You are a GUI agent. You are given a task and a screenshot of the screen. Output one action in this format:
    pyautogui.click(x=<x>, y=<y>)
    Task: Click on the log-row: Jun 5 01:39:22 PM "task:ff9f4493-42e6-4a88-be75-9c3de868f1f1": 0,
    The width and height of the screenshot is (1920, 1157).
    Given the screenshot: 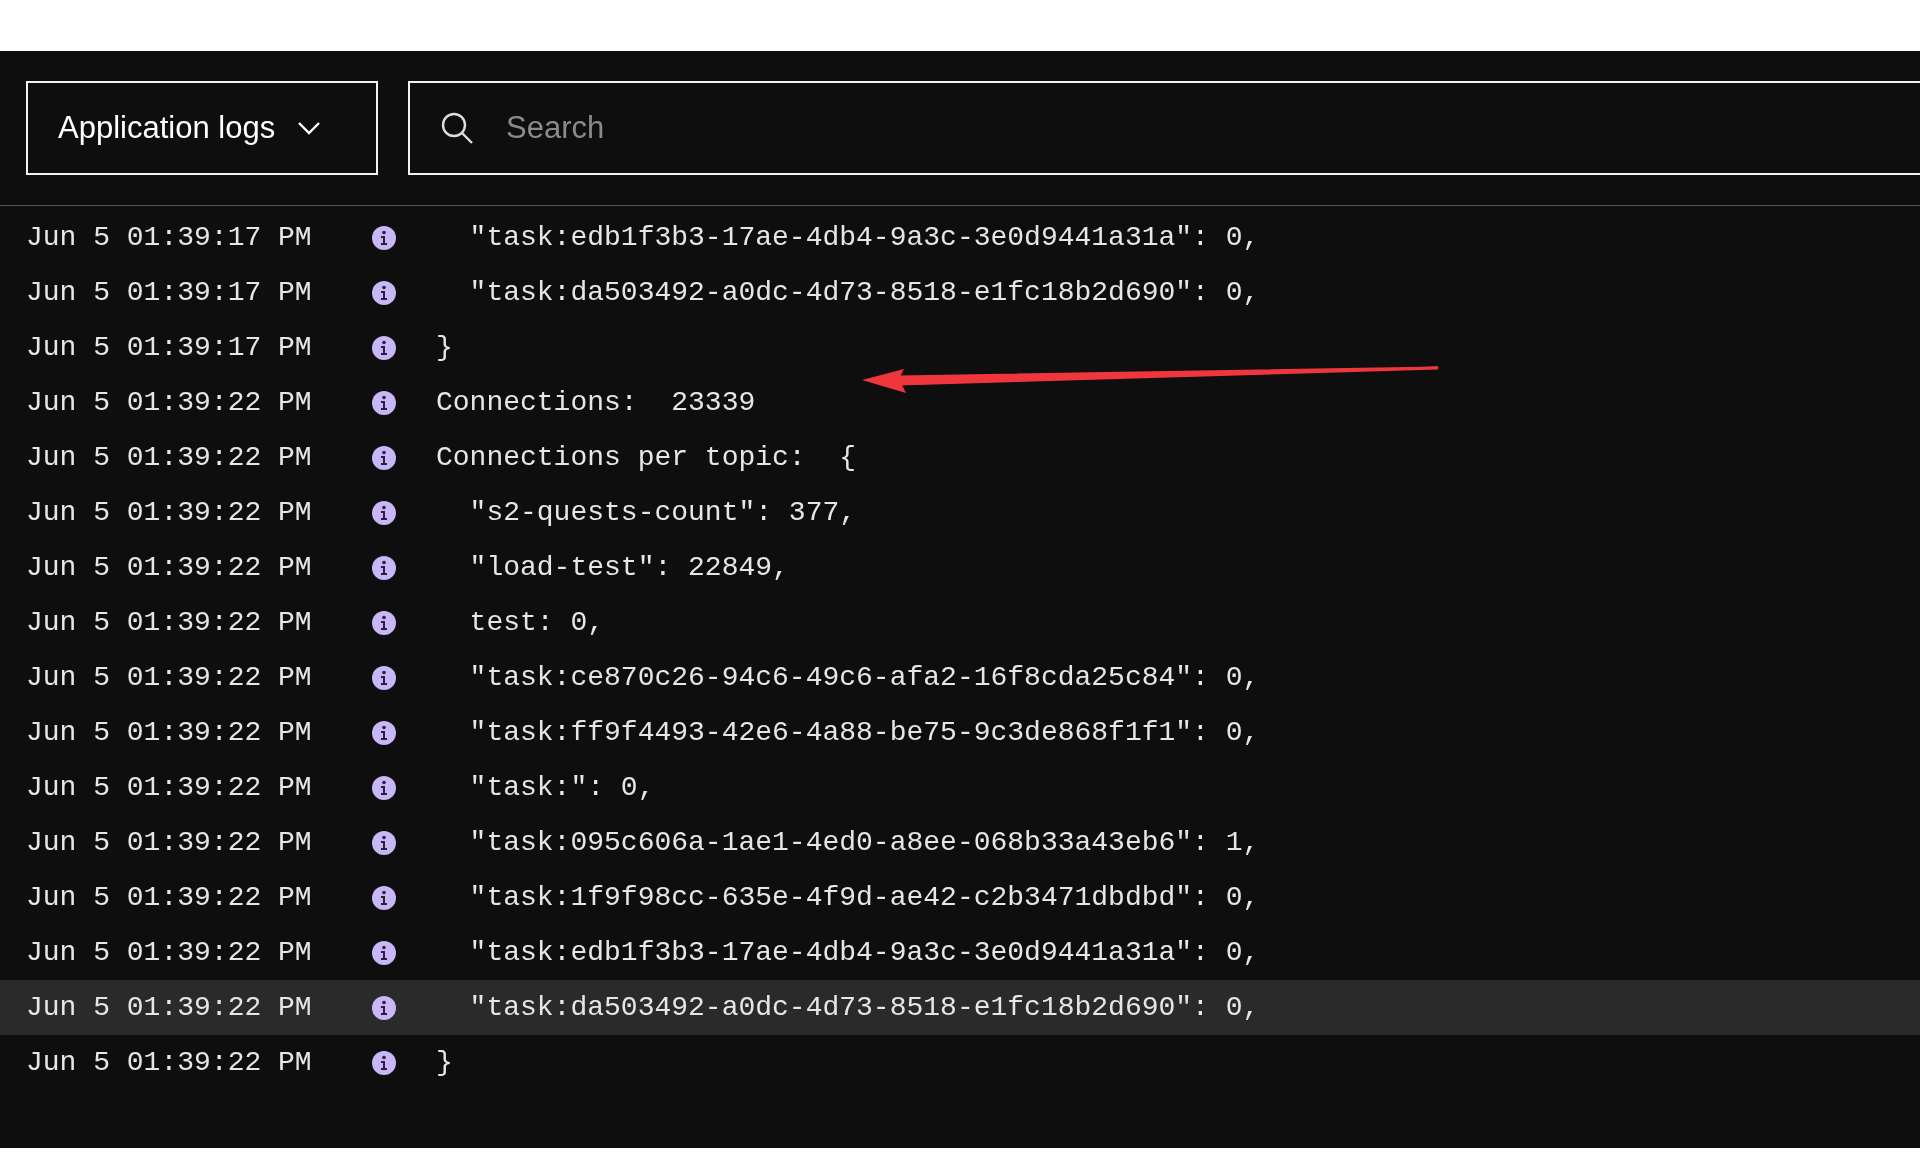 What is the action you would take?
    pyautogui.click(x=960, y=732)
    